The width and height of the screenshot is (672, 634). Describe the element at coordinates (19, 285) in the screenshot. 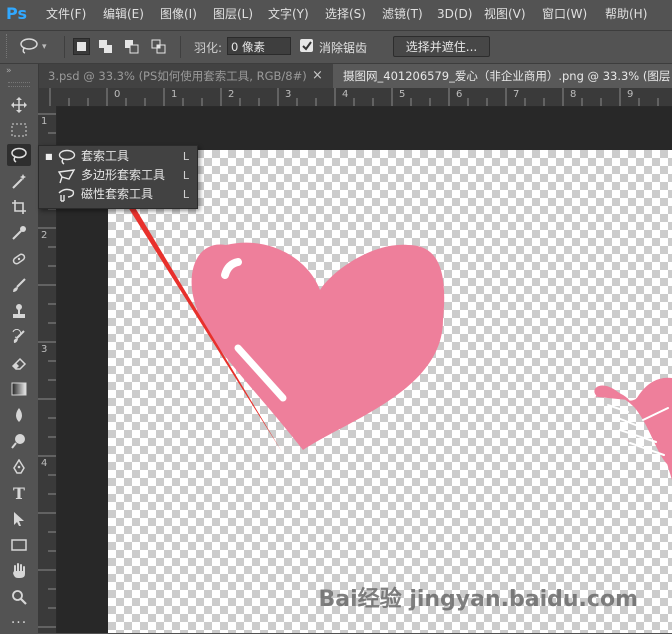

I see `brush-icon` at that location.